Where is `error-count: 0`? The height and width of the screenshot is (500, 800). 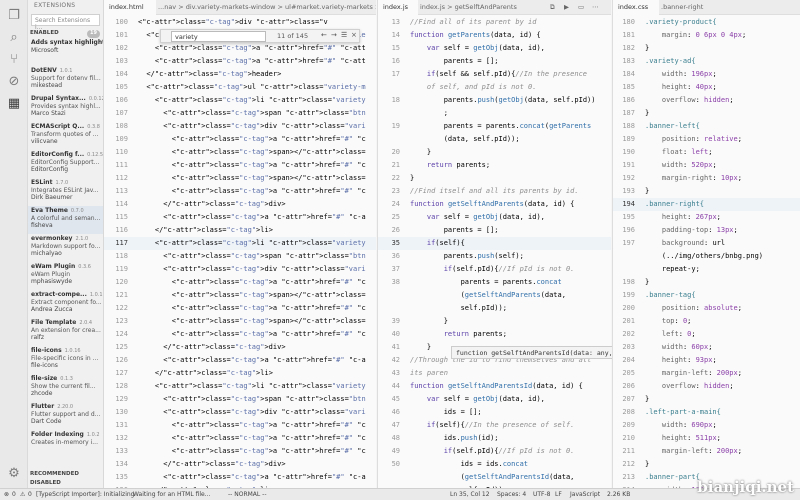 error-count: 0 is located at coordinates (14, 494).